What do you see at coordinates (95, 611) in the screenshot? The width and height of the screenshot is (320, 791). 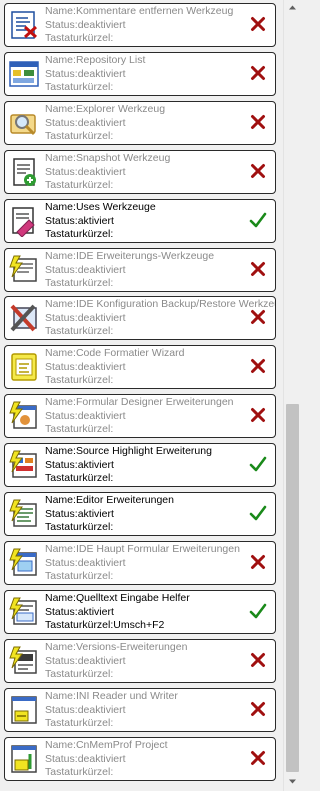 I see `item-status-value: aktiviert` at bounding box center [95, 611].